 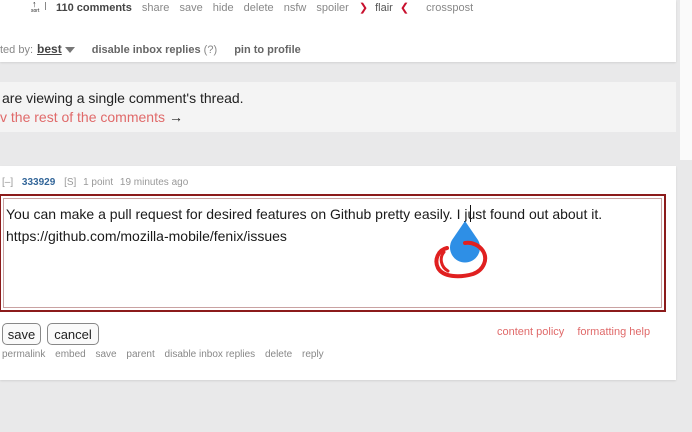 I want to click on reply-link: reply, so click(x=313, y=354).